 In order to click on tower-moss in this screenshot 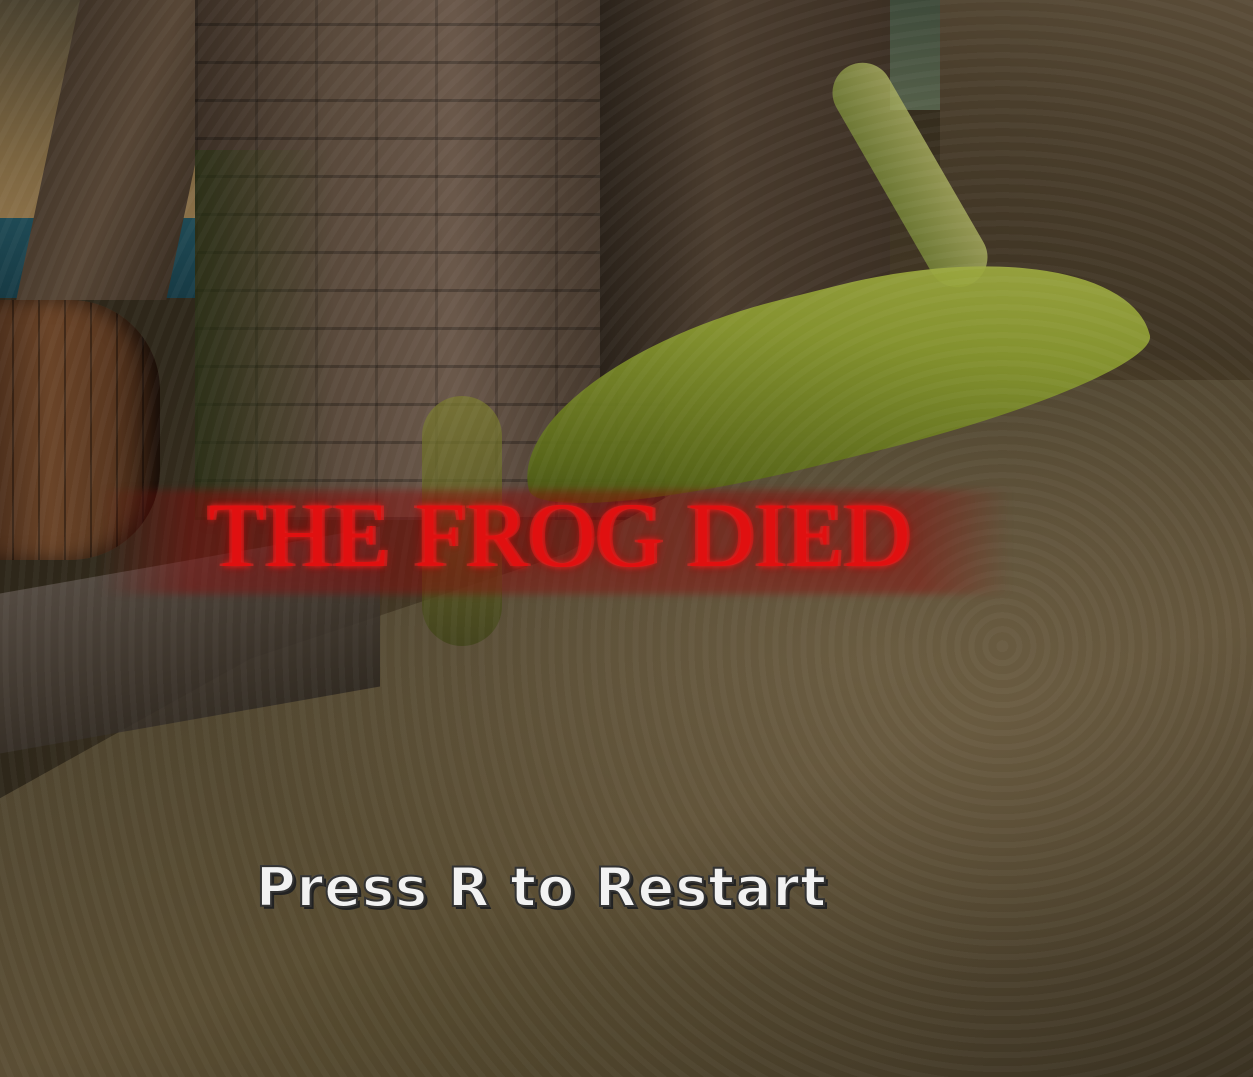, I will do `click(265, 335)`.